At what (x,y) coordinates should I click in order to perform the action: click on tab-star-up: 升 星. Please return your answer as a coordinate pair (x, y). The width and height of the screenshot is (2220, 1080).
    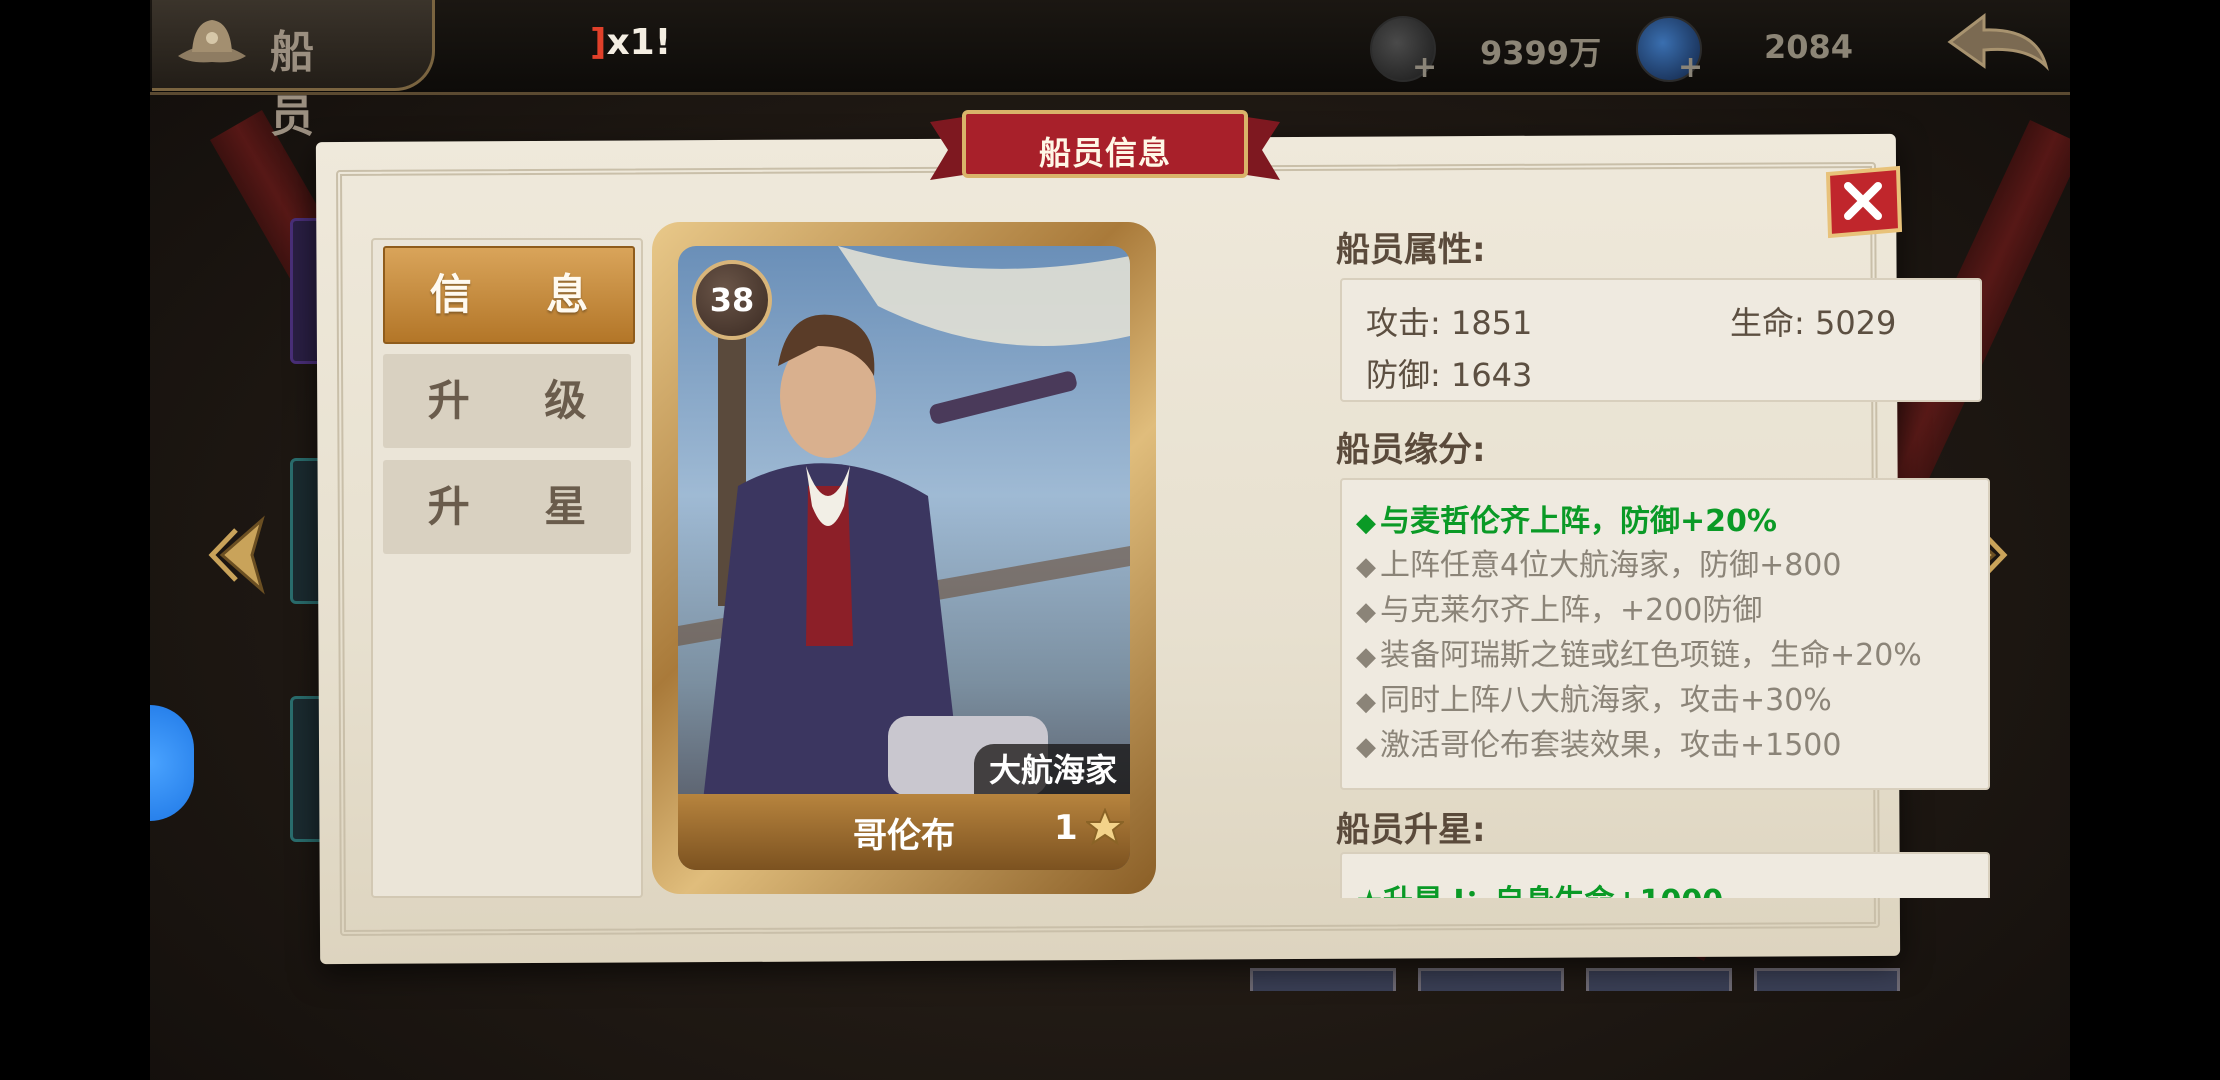
    Looking at the image, I should click on (507, 507).